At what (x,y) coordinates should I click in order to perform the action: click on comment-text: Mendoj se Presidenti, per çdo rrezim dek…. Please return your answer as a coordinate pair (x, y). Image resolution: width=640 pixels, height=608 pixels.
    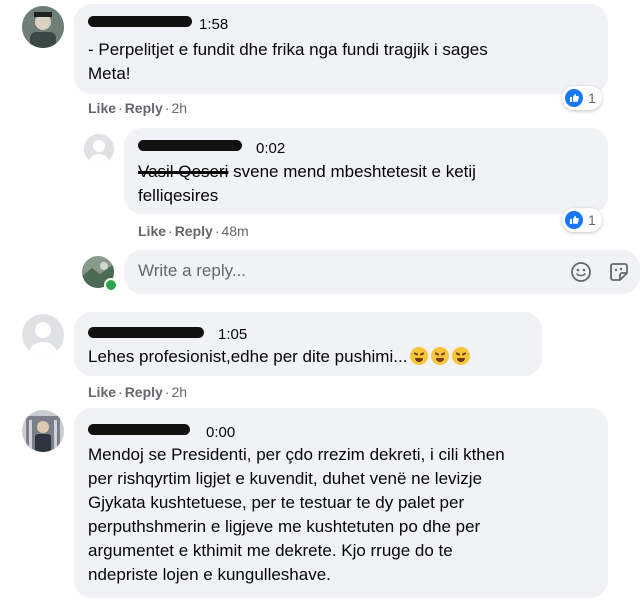
    Looking at the image, I should click on (296, 514).